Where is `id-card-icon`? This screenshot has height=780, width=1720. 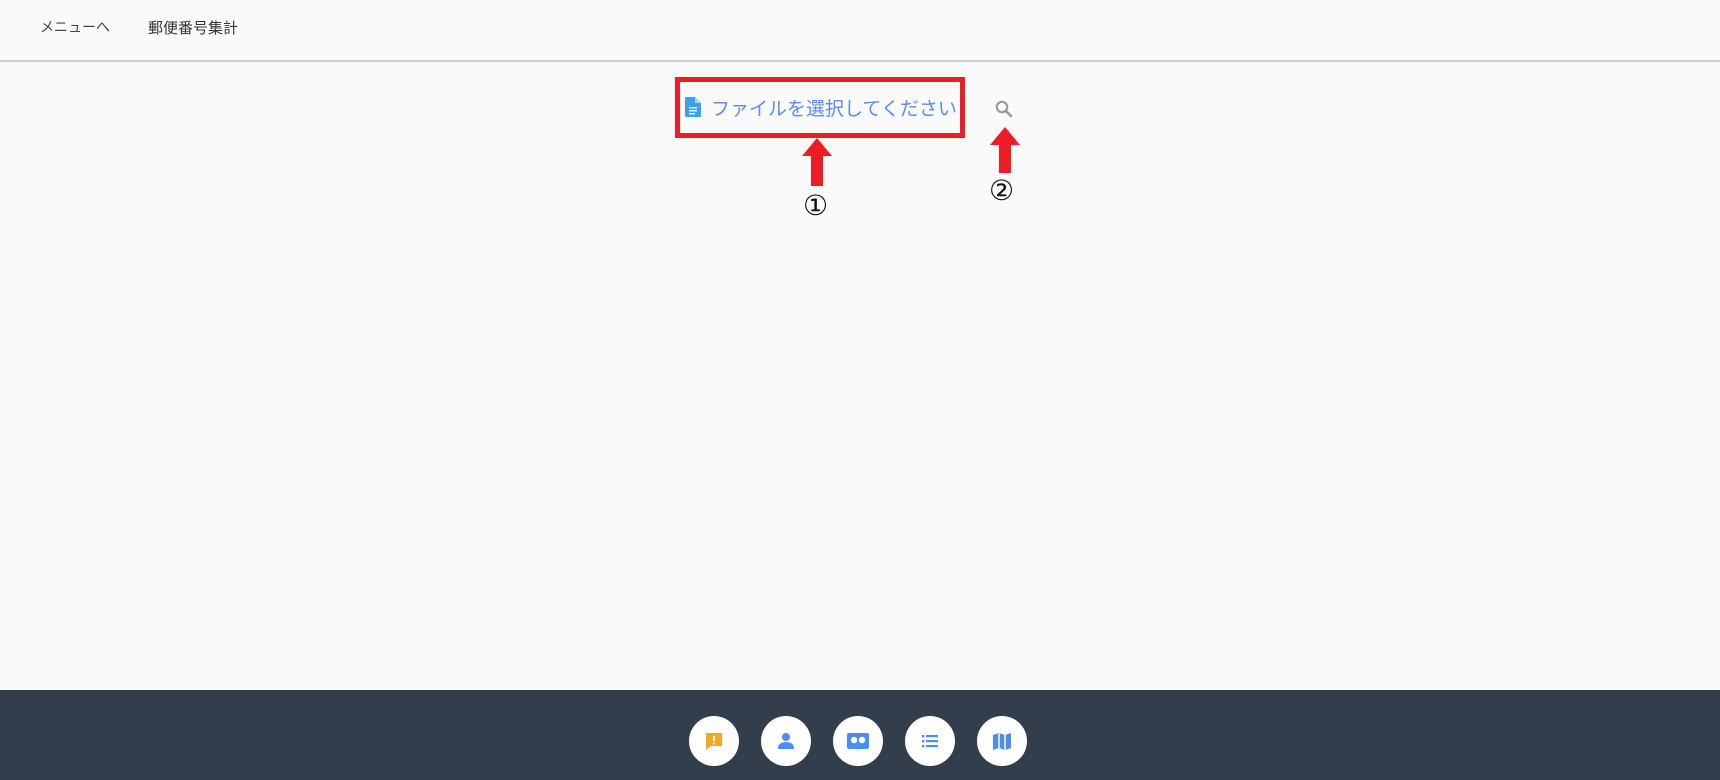
id-card-icon is located at coordinates (858, 741).